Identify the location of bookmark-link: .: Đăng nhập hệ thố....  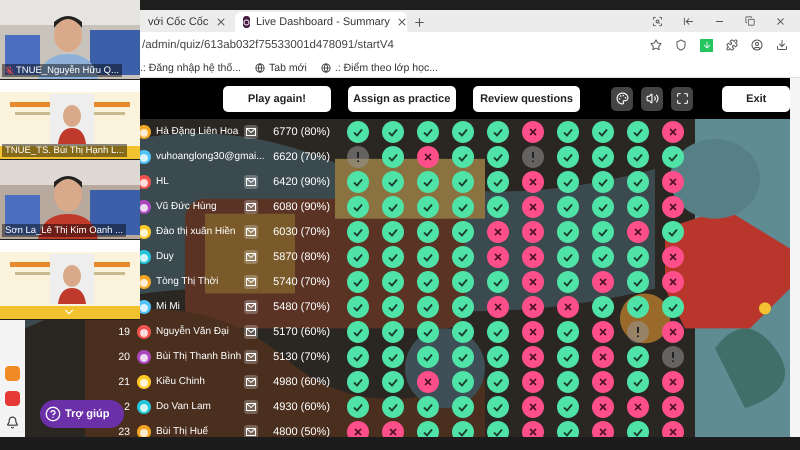
(190, 68).